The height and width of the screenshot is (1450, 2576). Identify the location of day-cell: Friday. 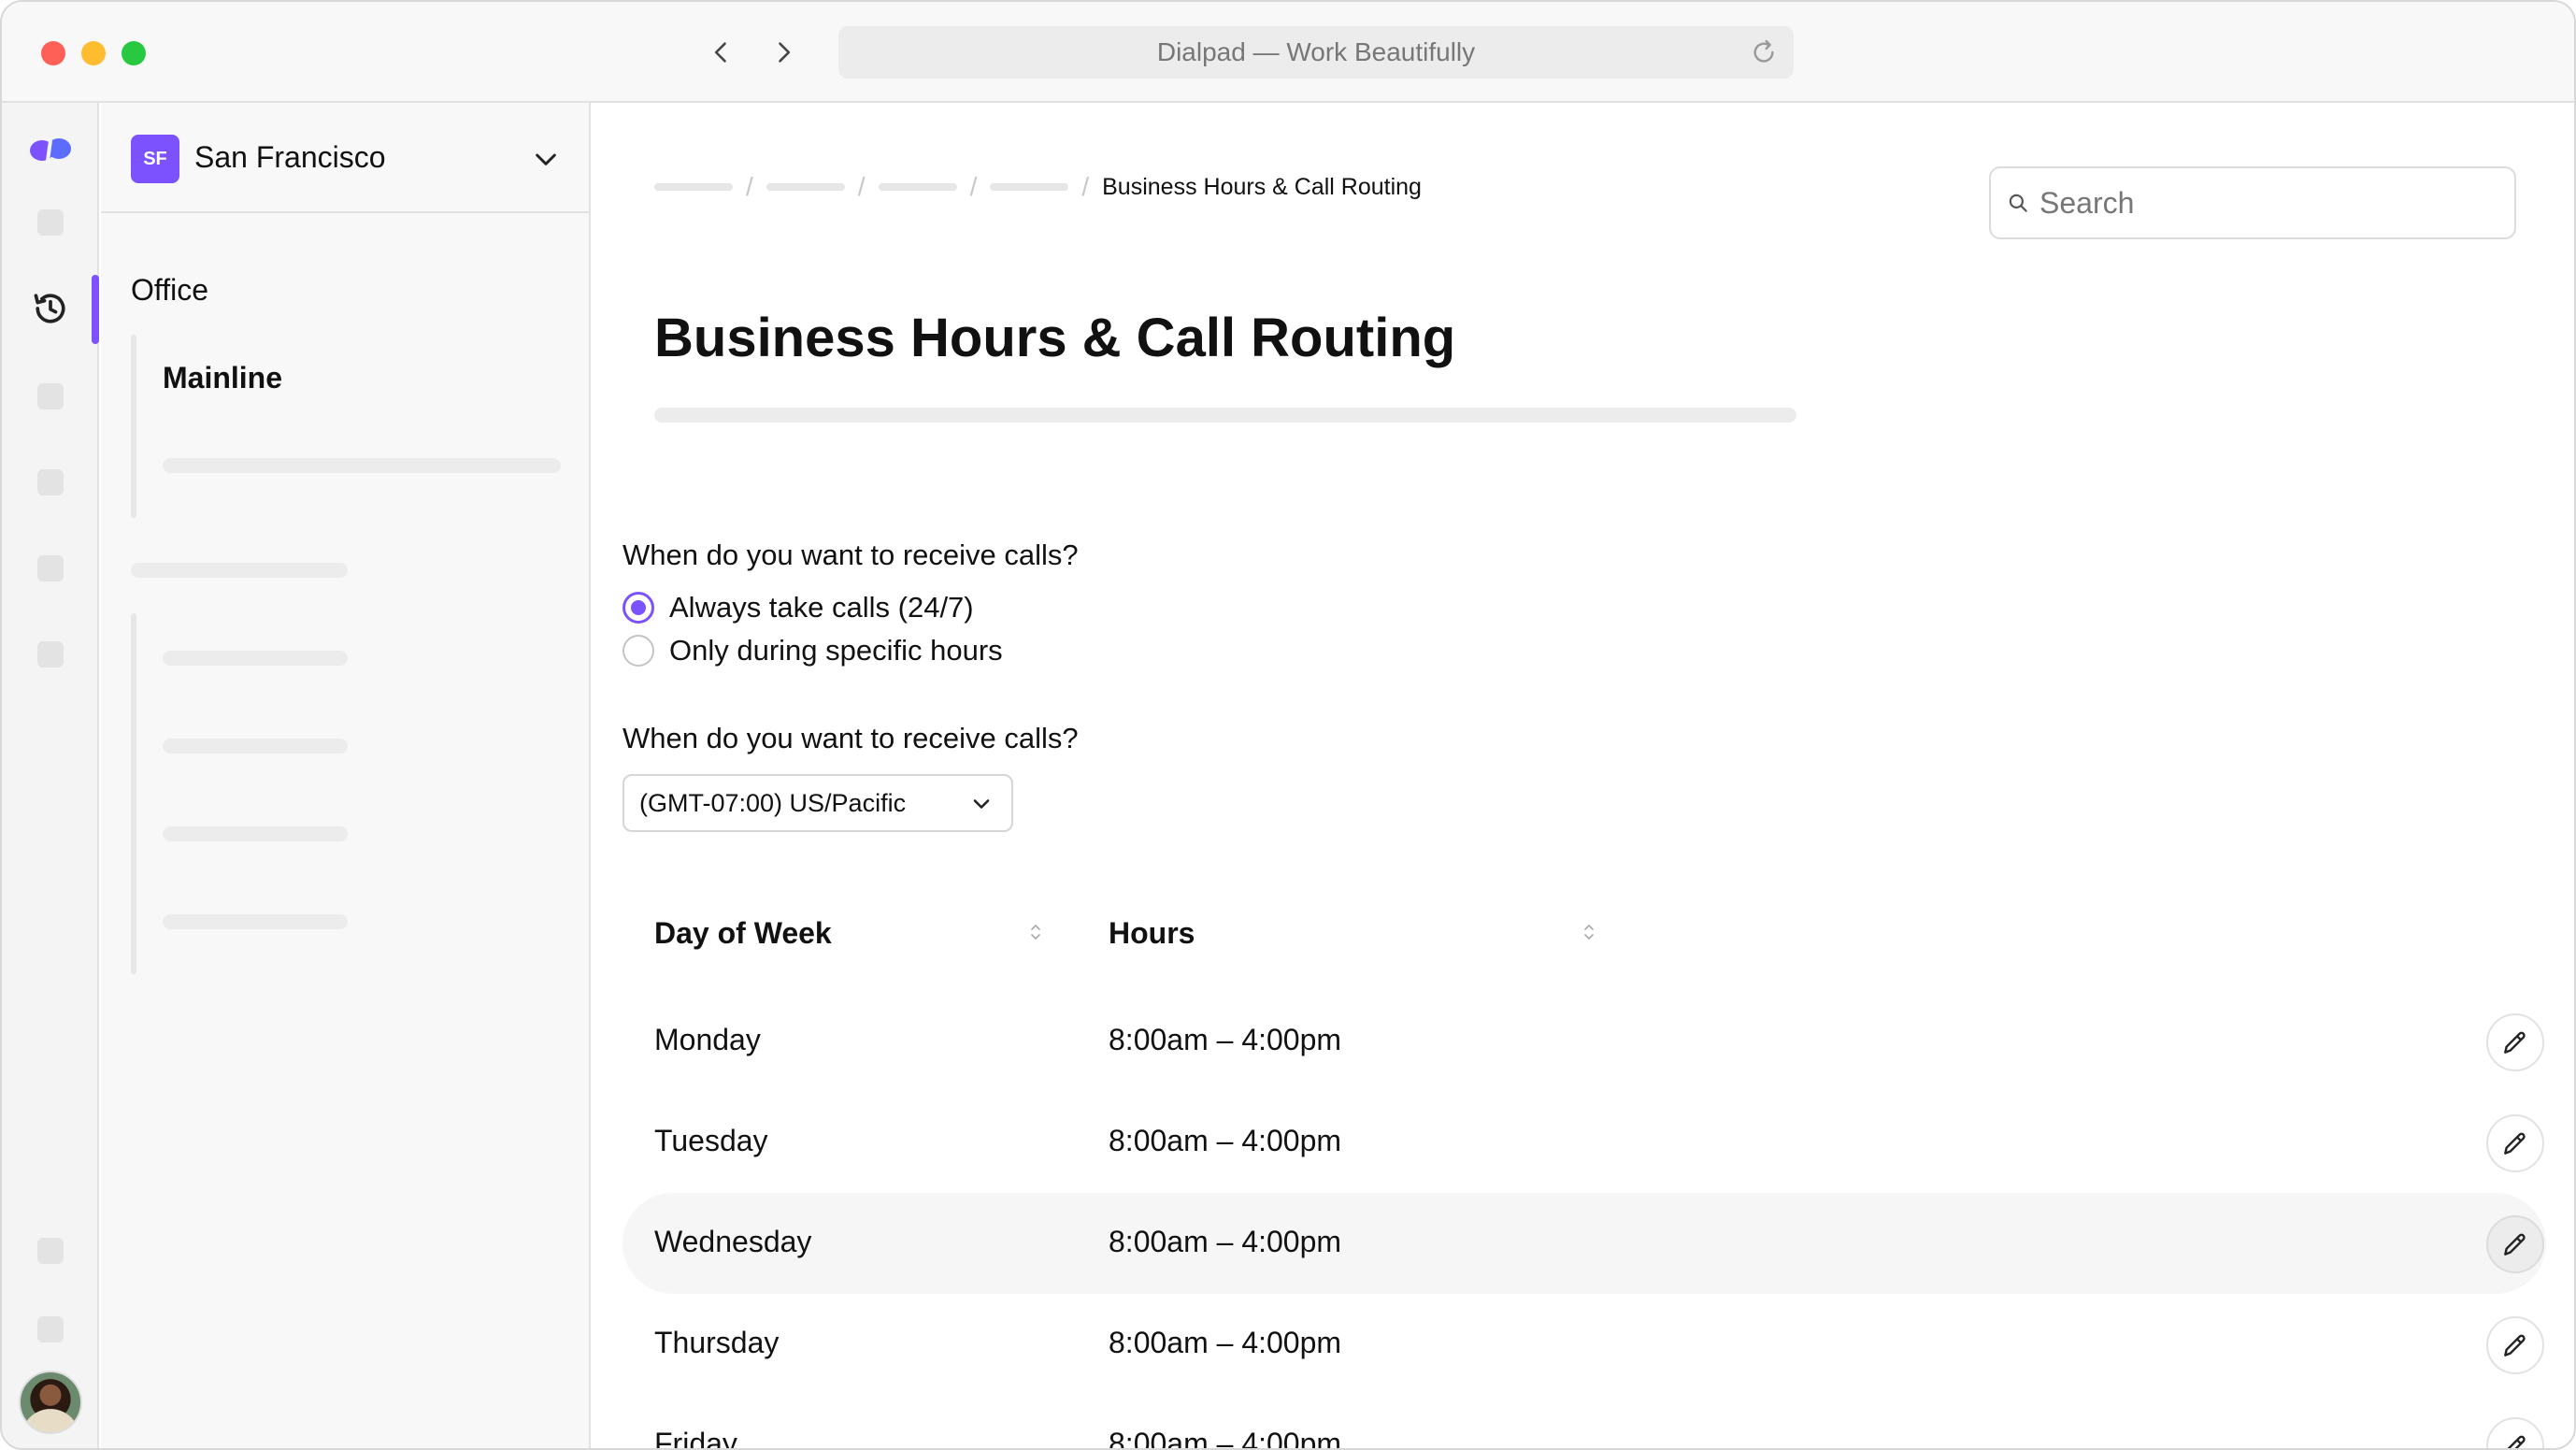
(695, 1438).